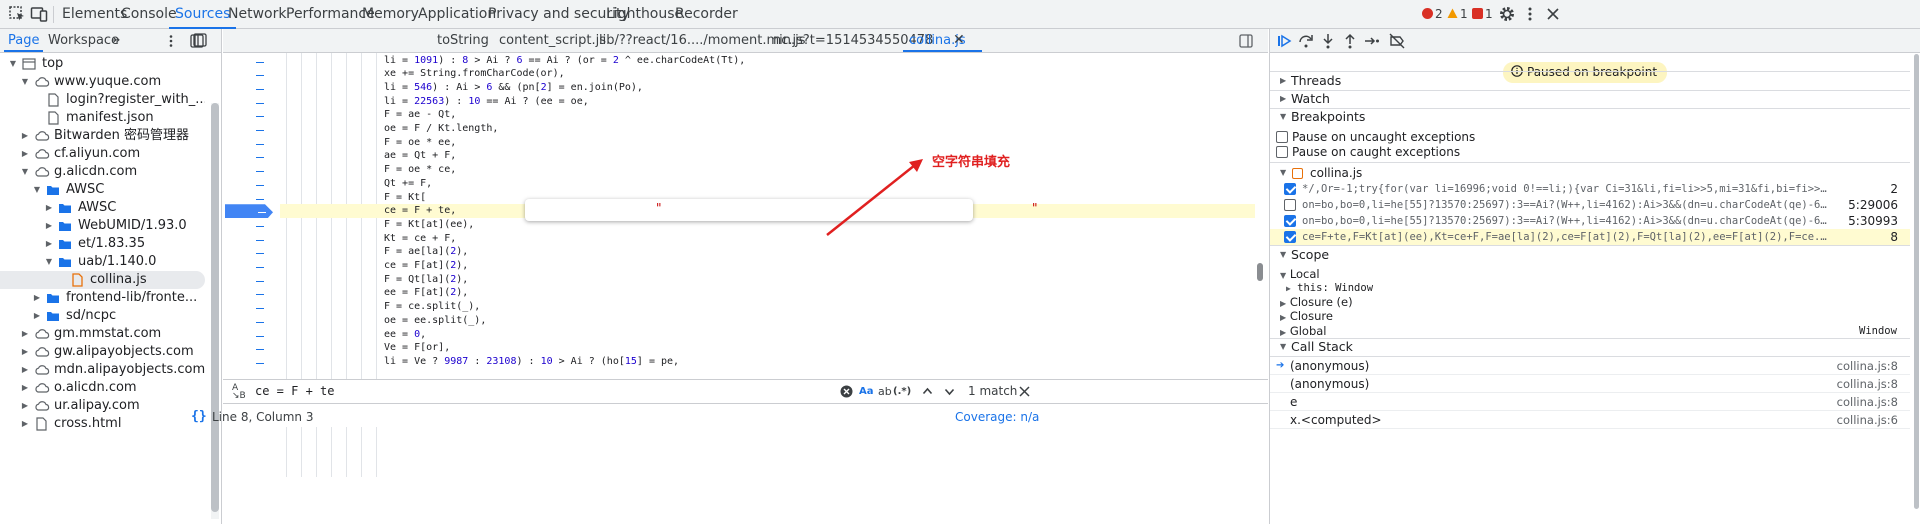 The height and width of the screenshot is (524, 1920). I want to click on tree-item: ▼ uab/1.140.0, so click(102, 262).